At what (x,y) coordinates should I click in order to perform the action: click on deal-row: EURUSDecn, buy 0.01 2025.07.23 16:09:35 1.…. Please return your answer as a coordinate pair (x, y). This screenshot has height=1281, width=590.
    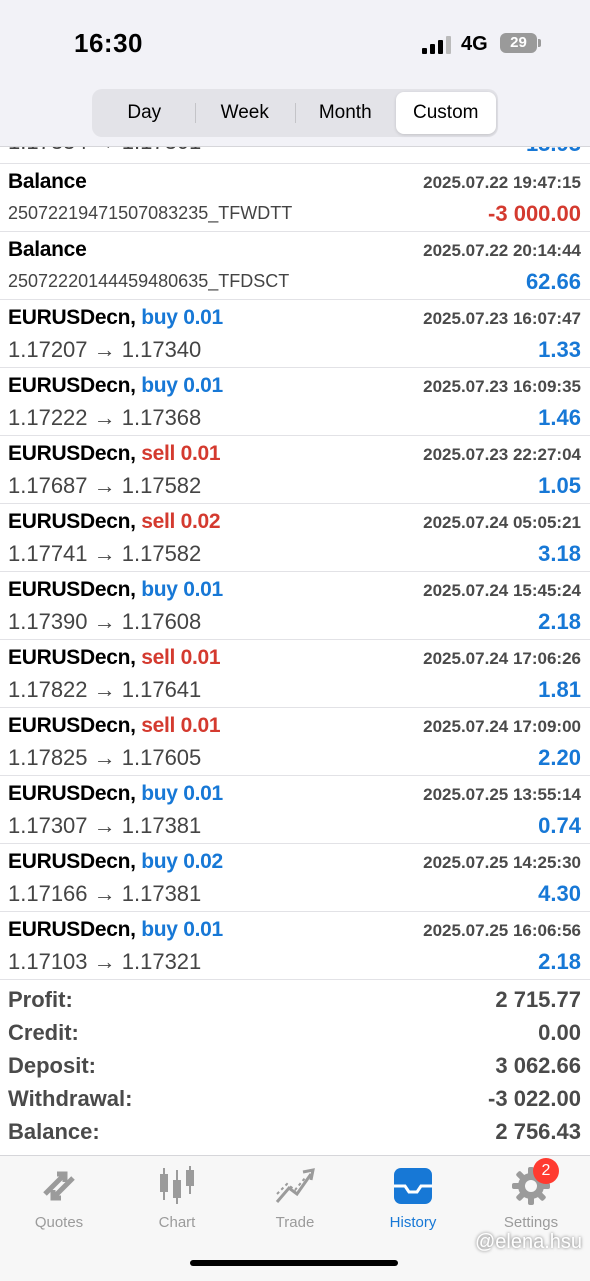
    Looking at the image, I should click on (295, 402).